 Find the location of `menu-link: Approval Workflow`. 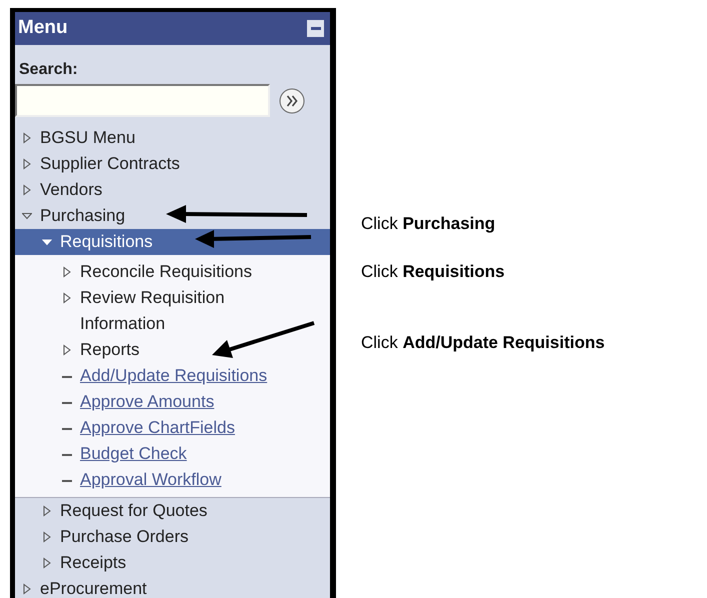

menu-link: Approval Workflow is located at coordinates (172, 480).